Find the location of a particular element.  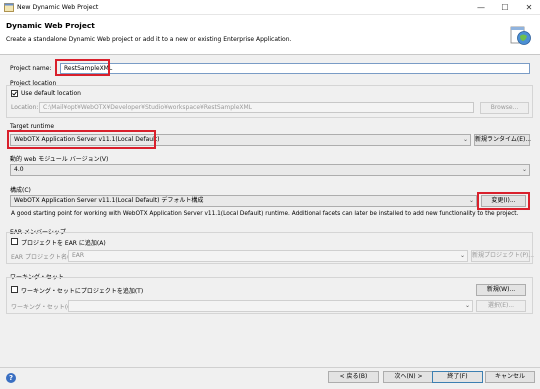

module-version-select: 4.0 ⌄ is located at coordinates (270, 170).